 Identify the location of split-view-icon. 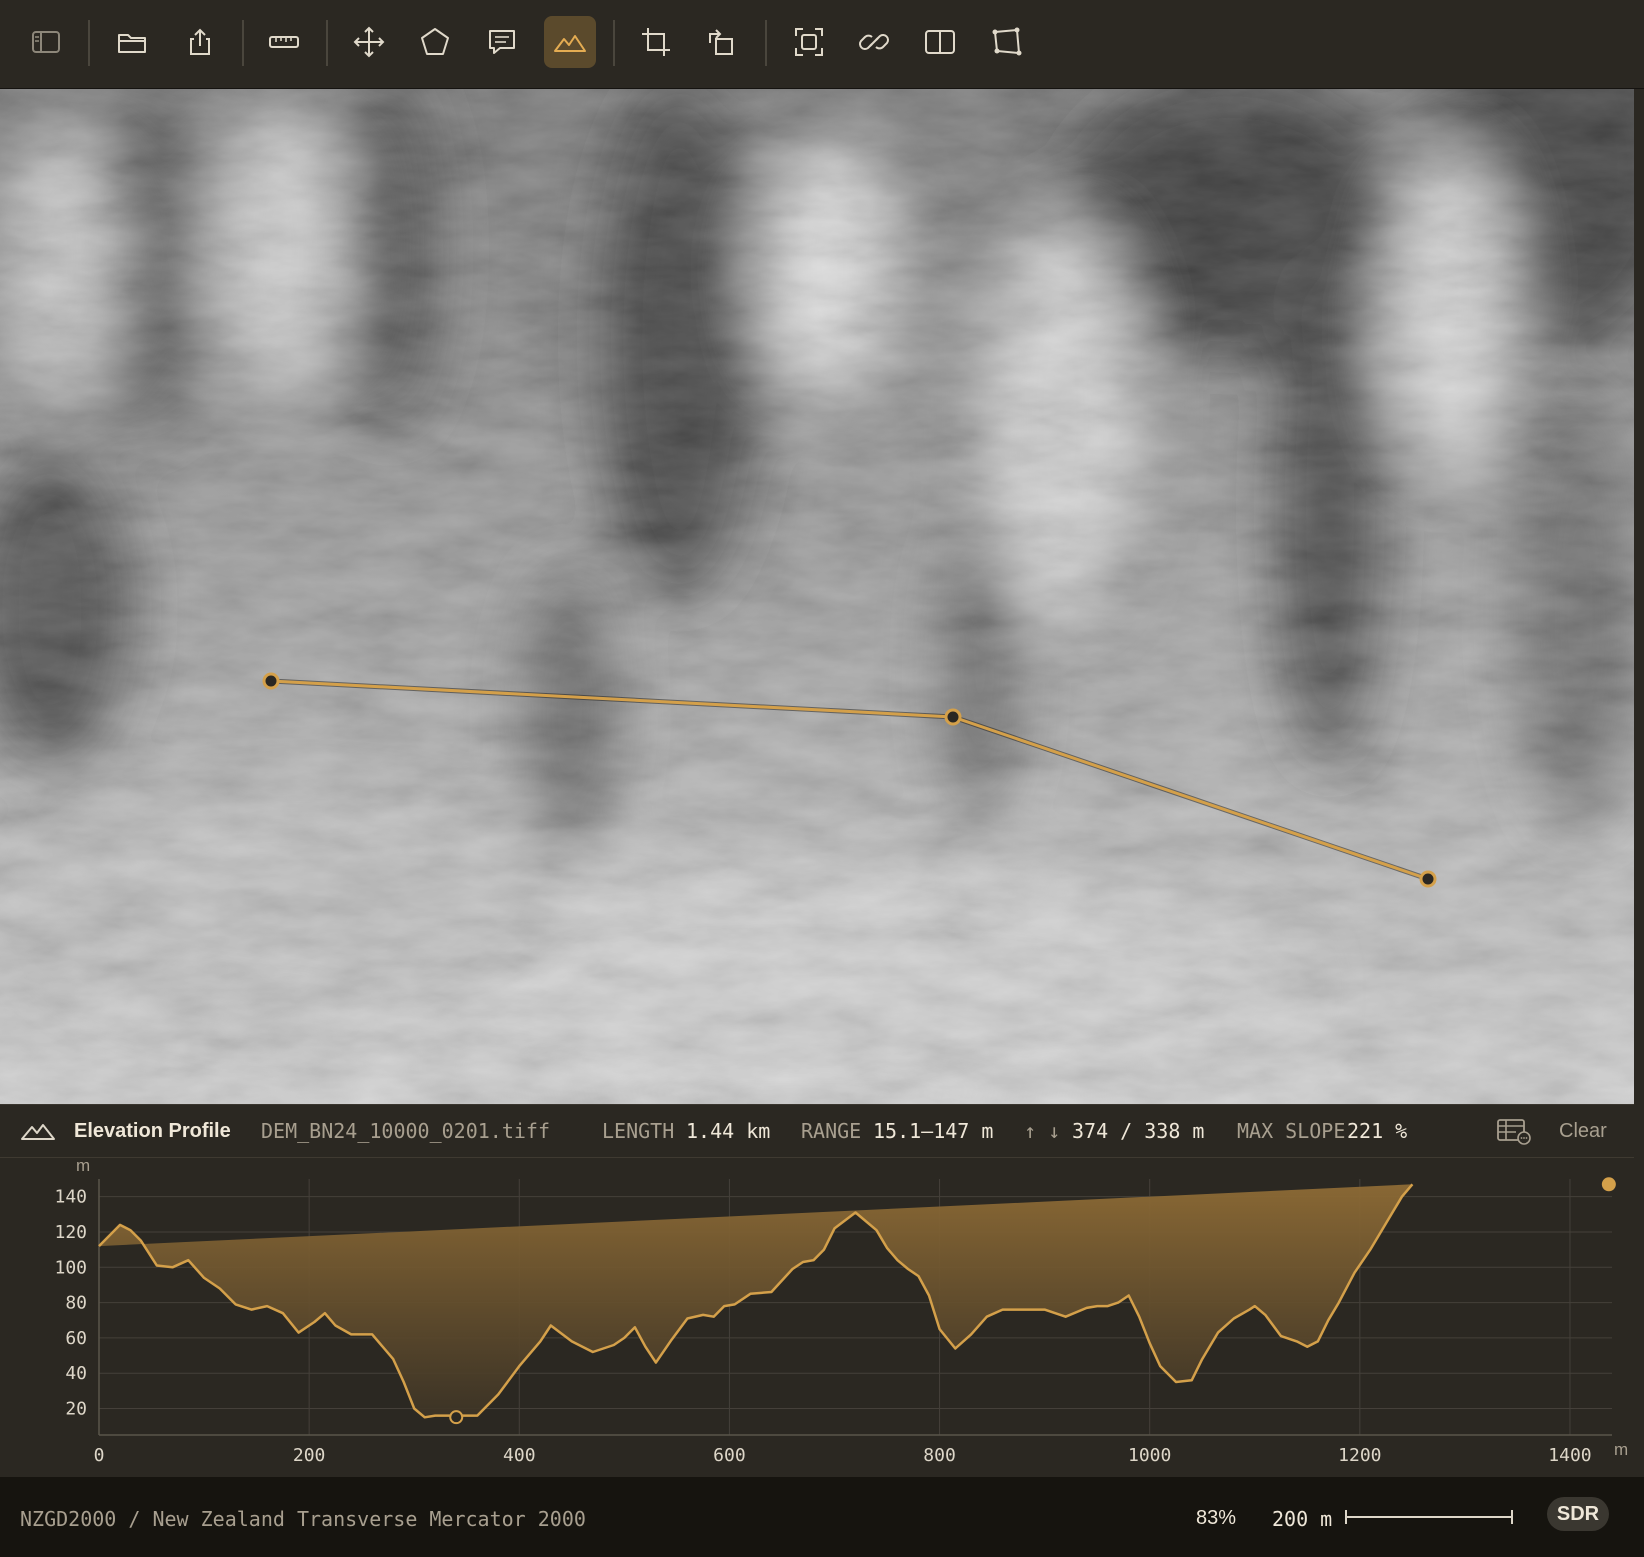
(940, 42).